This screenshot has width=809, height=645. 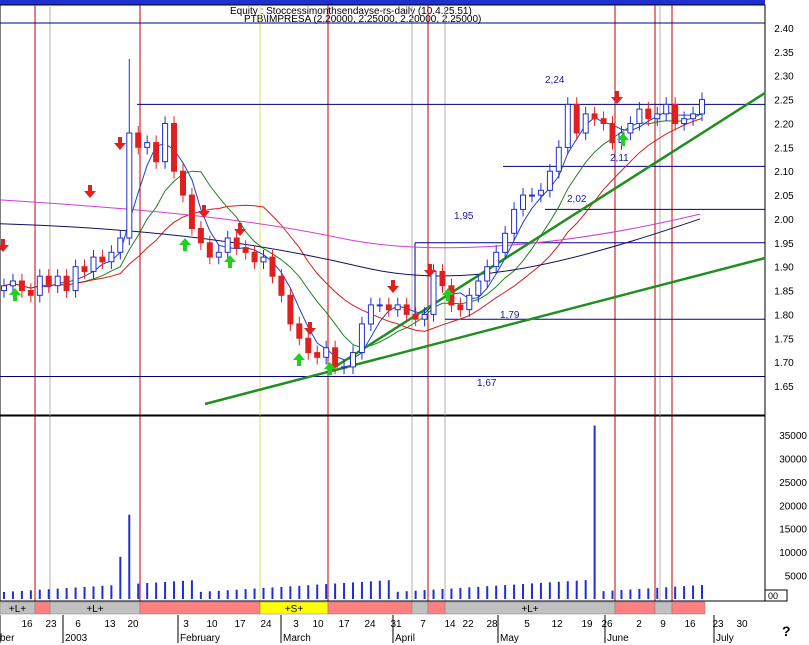 What do you see at coordinates (240, 624) in the screenshot?
I see `x-day-label: 17` at bounding box center [240, 624].